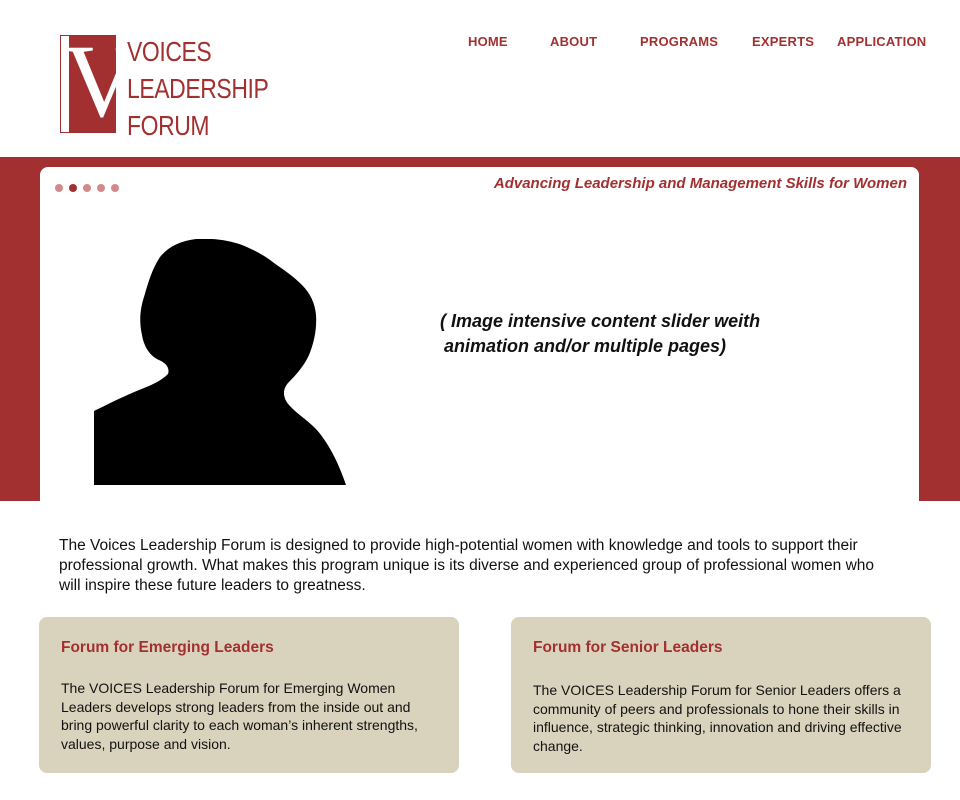 Image resolution: width=960 pixels, height=800 pixels. What do you see at coordinates (168, 125) in the screenshot?
I see `logo-line-3: FORUM` at bounding box center [168, 125].